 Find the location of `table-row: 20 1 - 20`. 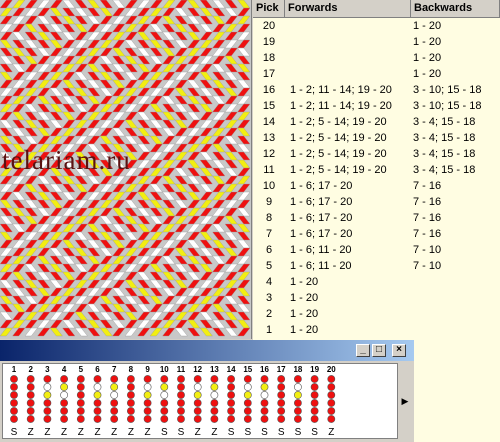

table-row: 20 1 - 20 is located at coordinates (376, 26).